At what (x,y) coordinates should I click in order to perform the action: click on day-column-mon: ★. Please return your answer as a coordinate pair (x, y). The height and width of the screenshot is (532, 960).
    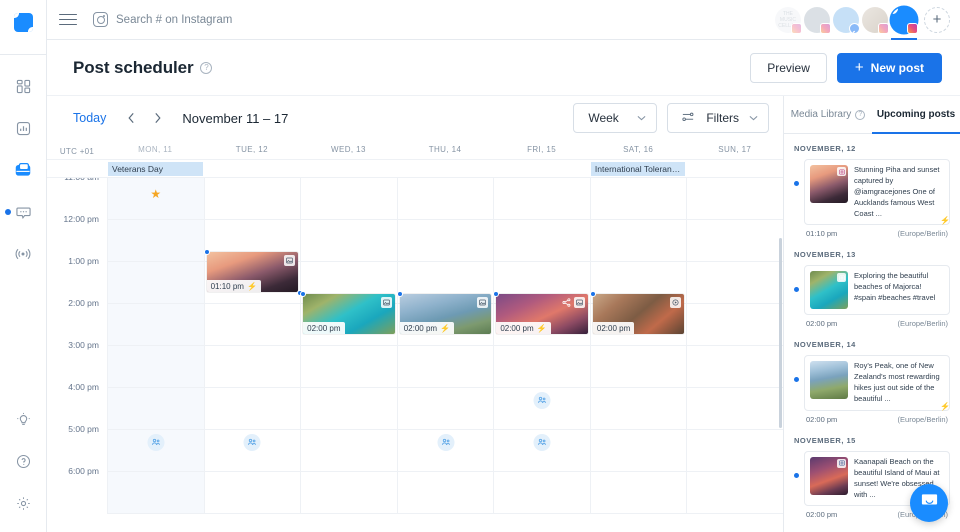
    Looking at the image, I should click on (155, 346).